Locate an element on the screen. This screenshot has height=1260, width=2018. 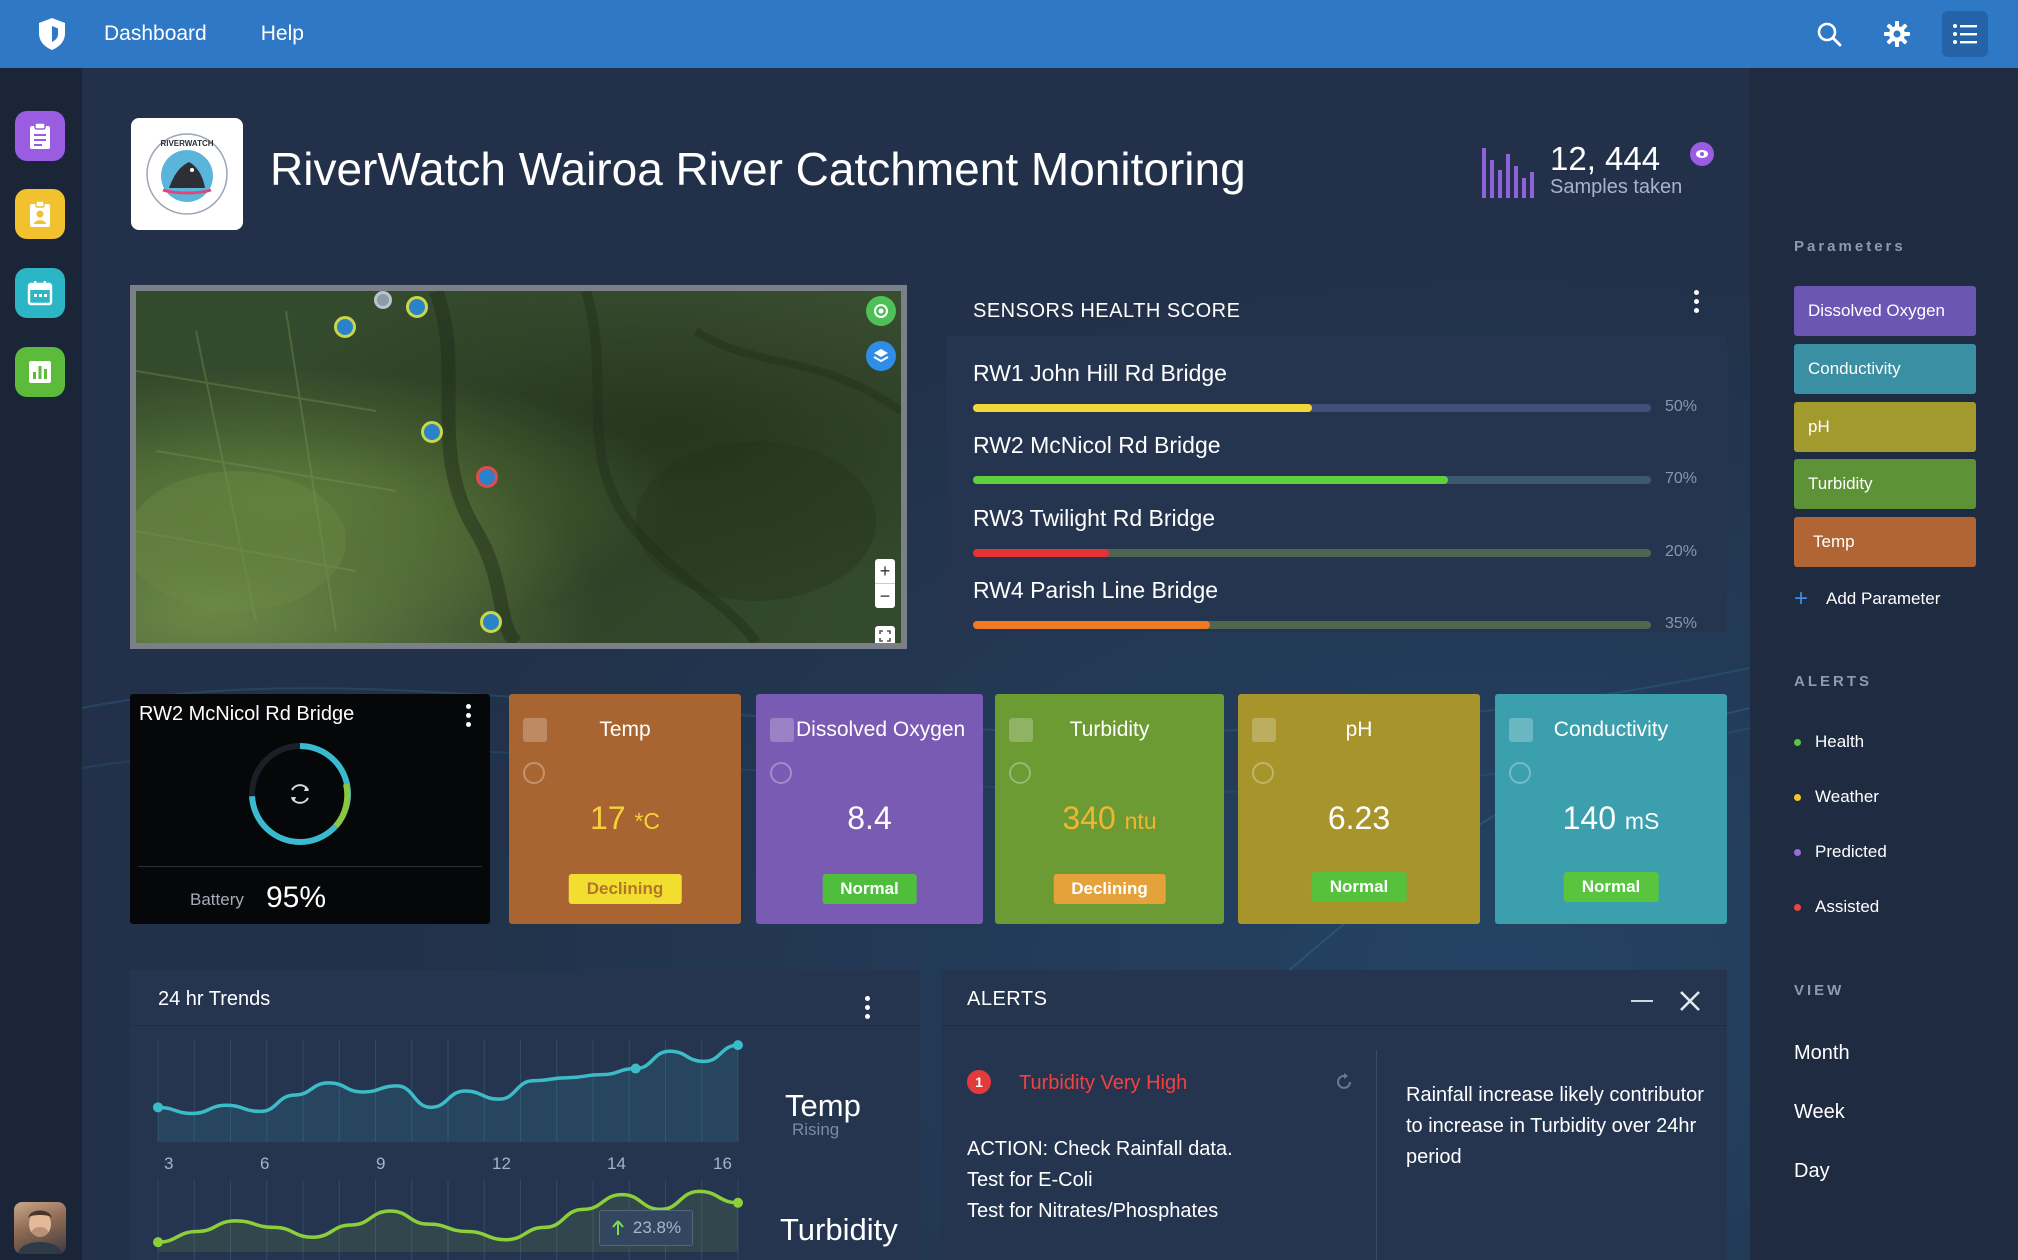
alert-filter-label: Health is located at coordinates (1840, 741).